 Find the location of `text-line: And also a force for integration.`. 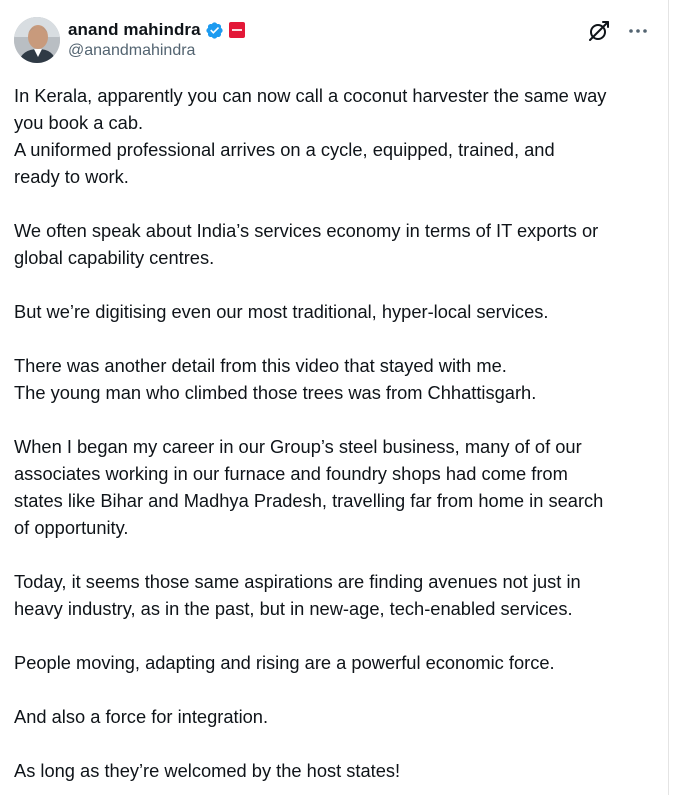

text-line: And also a force for integration. is located at coordinates (141, 716).